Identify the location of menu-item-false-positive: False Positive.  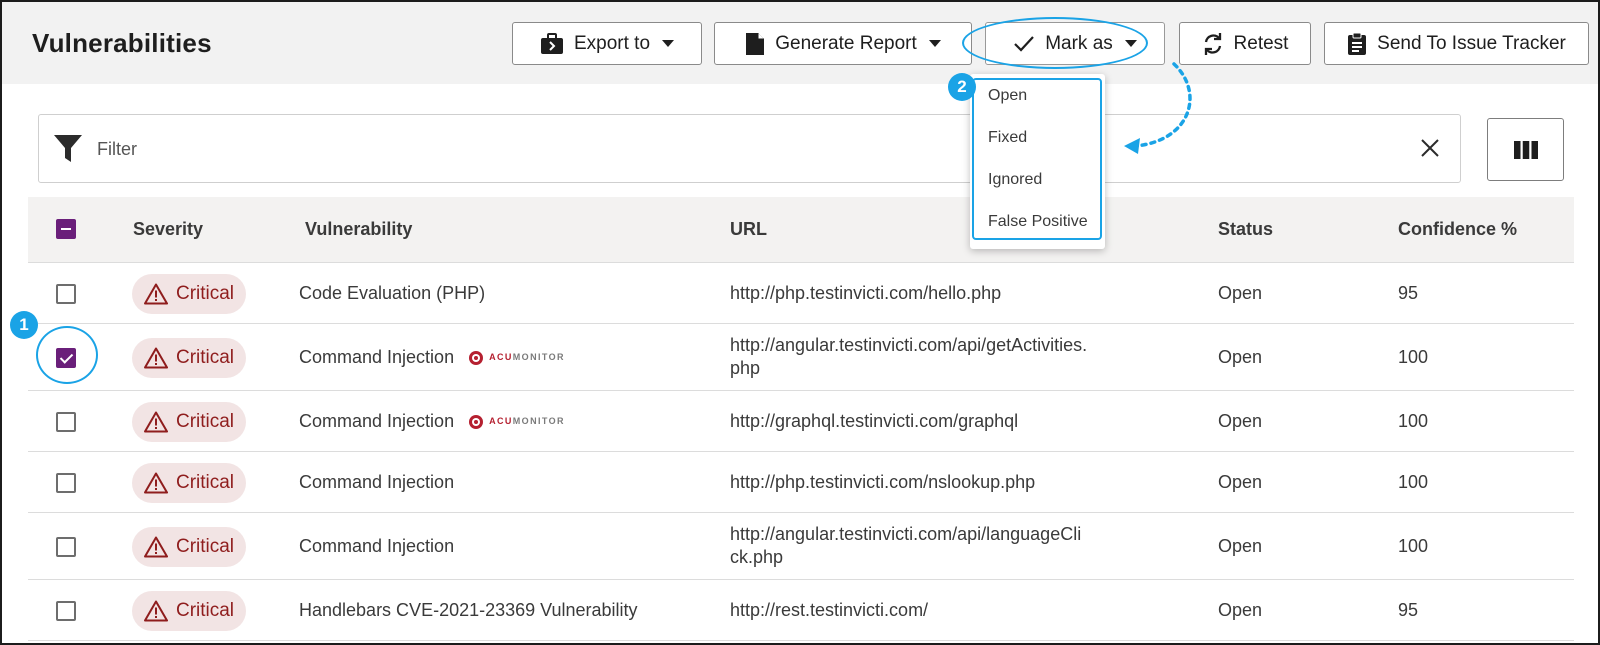
(1038, 222).